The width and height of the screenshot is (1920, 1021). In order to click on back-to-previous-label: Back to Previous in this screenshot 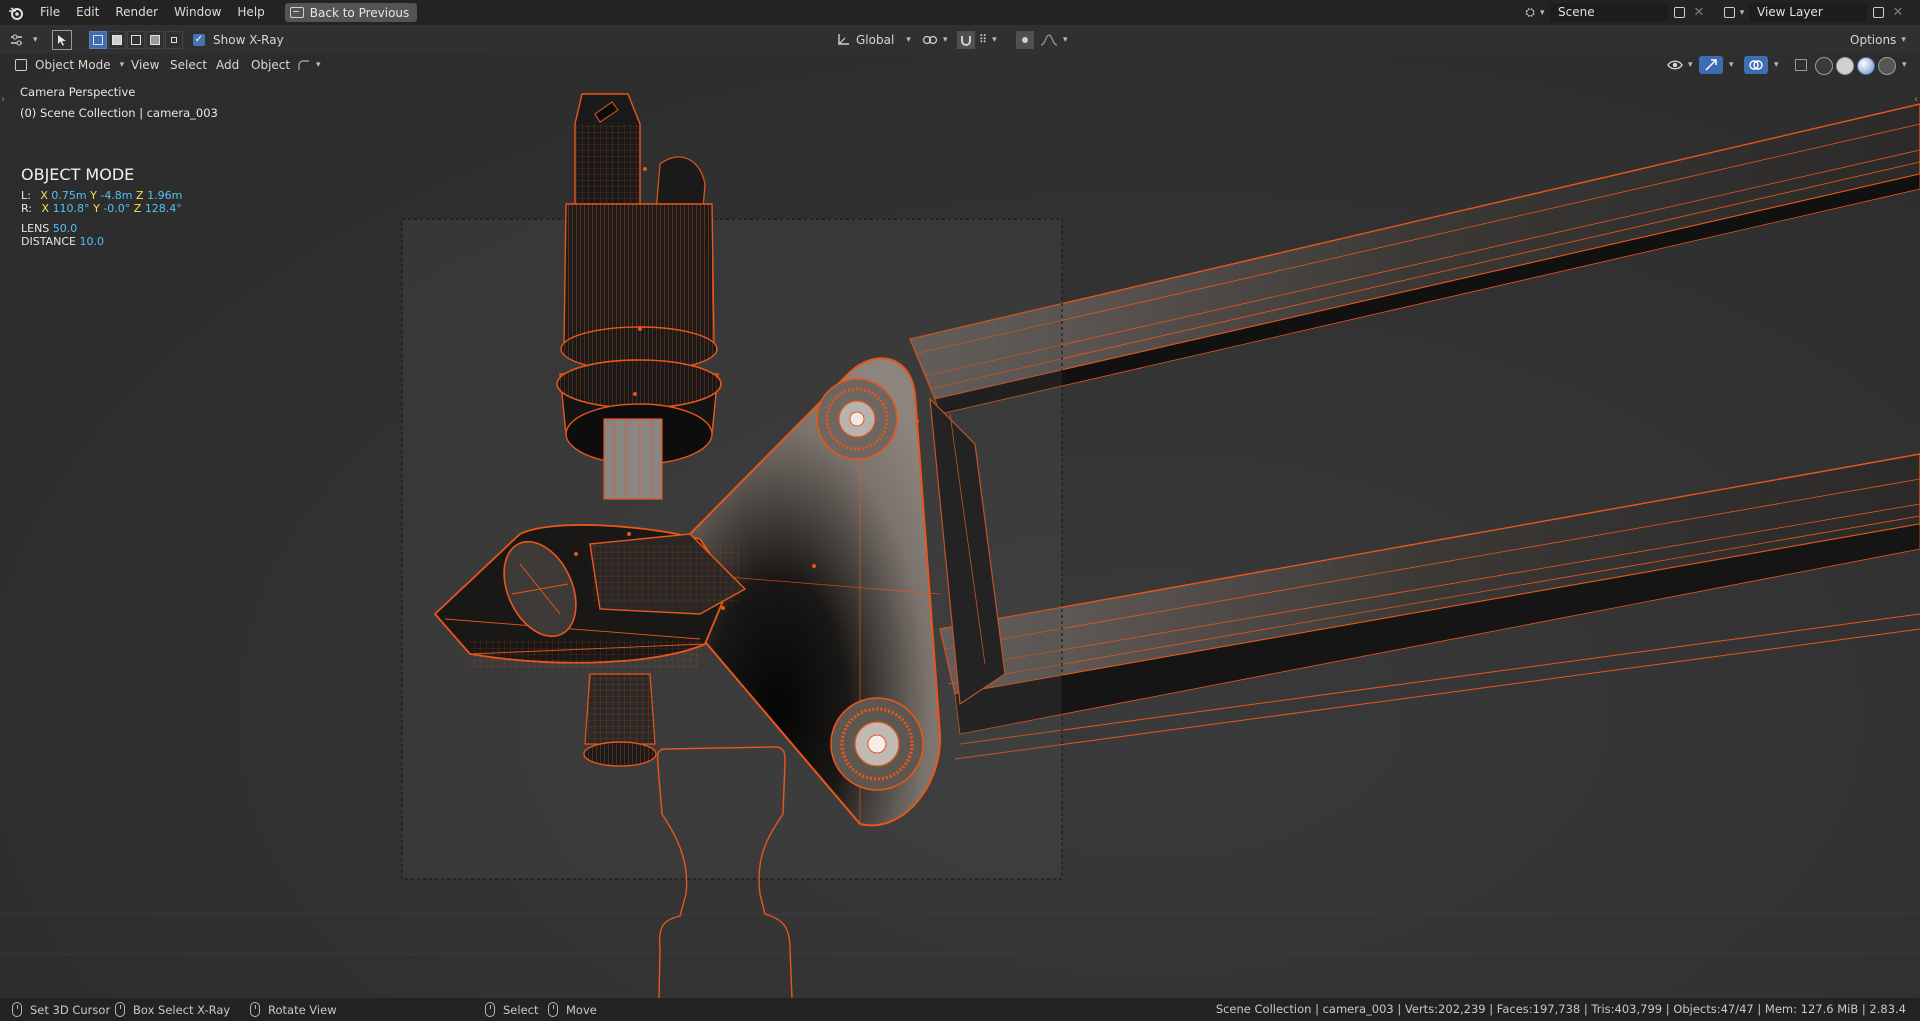, I will do `click(359, 12)`.